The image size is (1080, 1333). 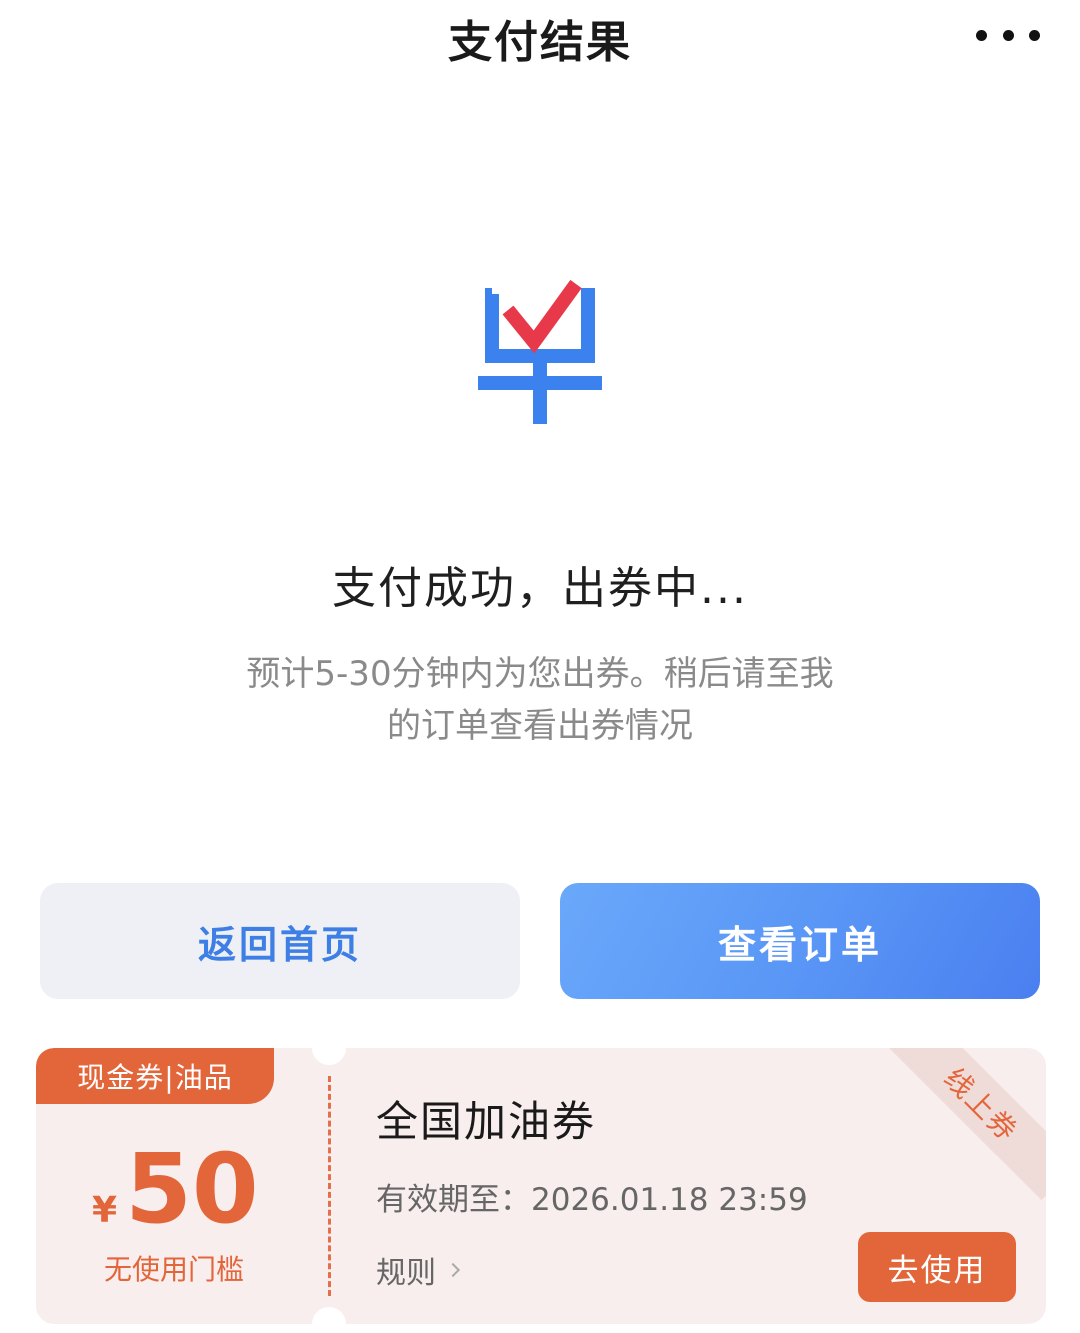 I want to click on coupon-rules-label: 规则, so click(x=406, y=1273).